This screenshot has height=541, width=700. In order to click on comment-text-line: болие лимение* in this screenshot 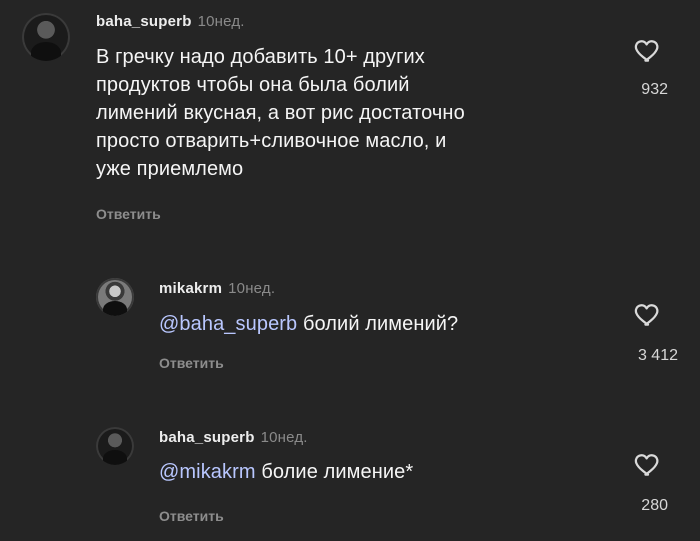, I will do `click(334, 472)`.